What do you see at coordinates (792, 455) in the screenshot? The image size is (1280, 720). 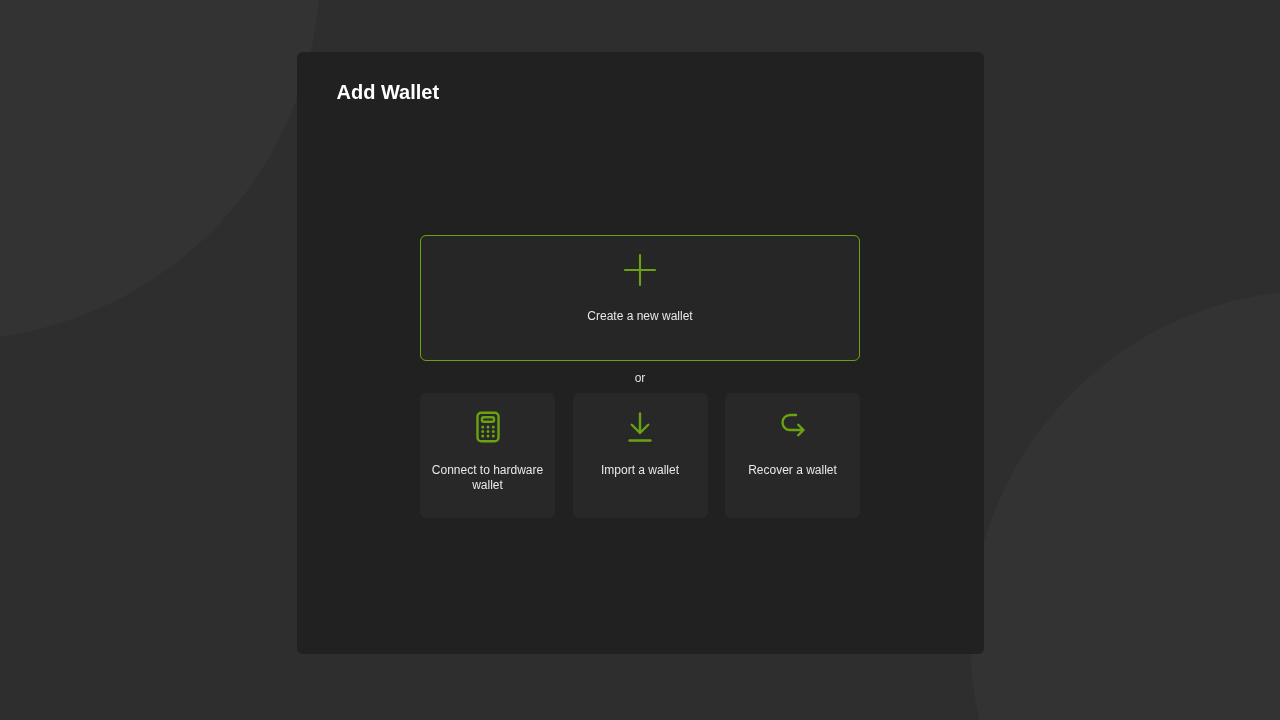 I see `wallet-option-card: Recover a wallet` at bounding box center [792, 455].